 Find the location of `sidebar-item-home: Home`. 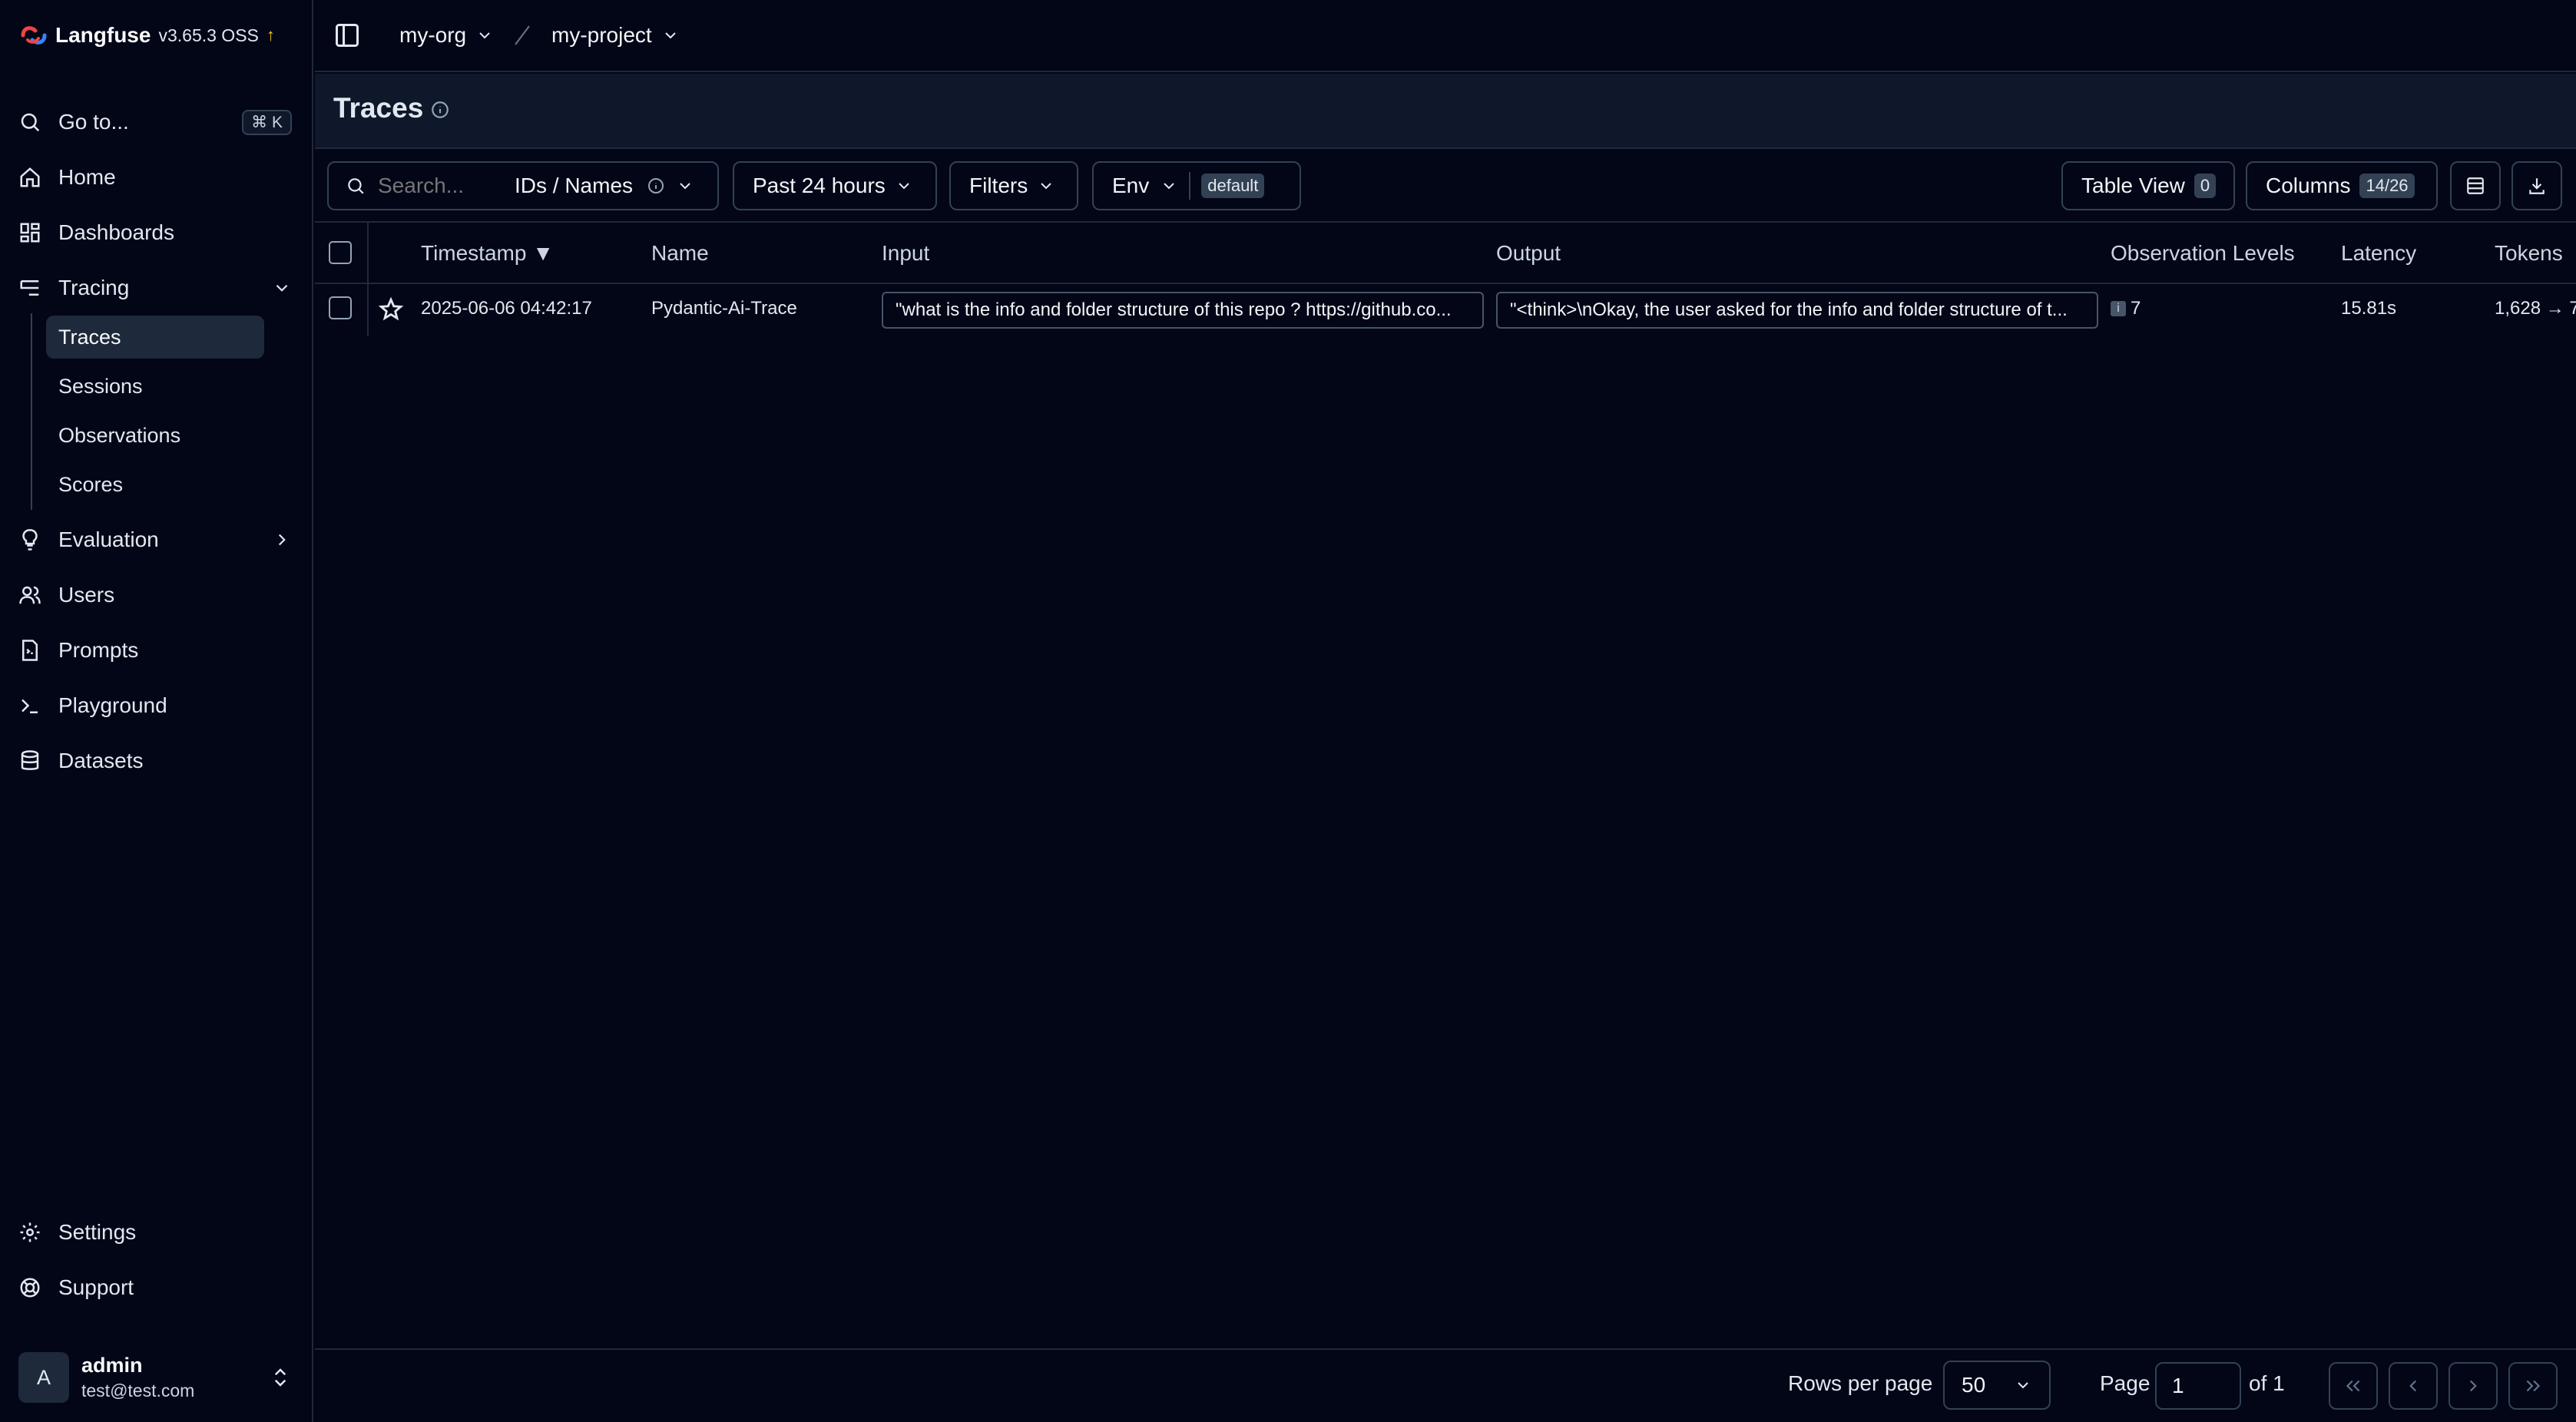

sidebar-item-home: Home is located at coordinates (155, 177).